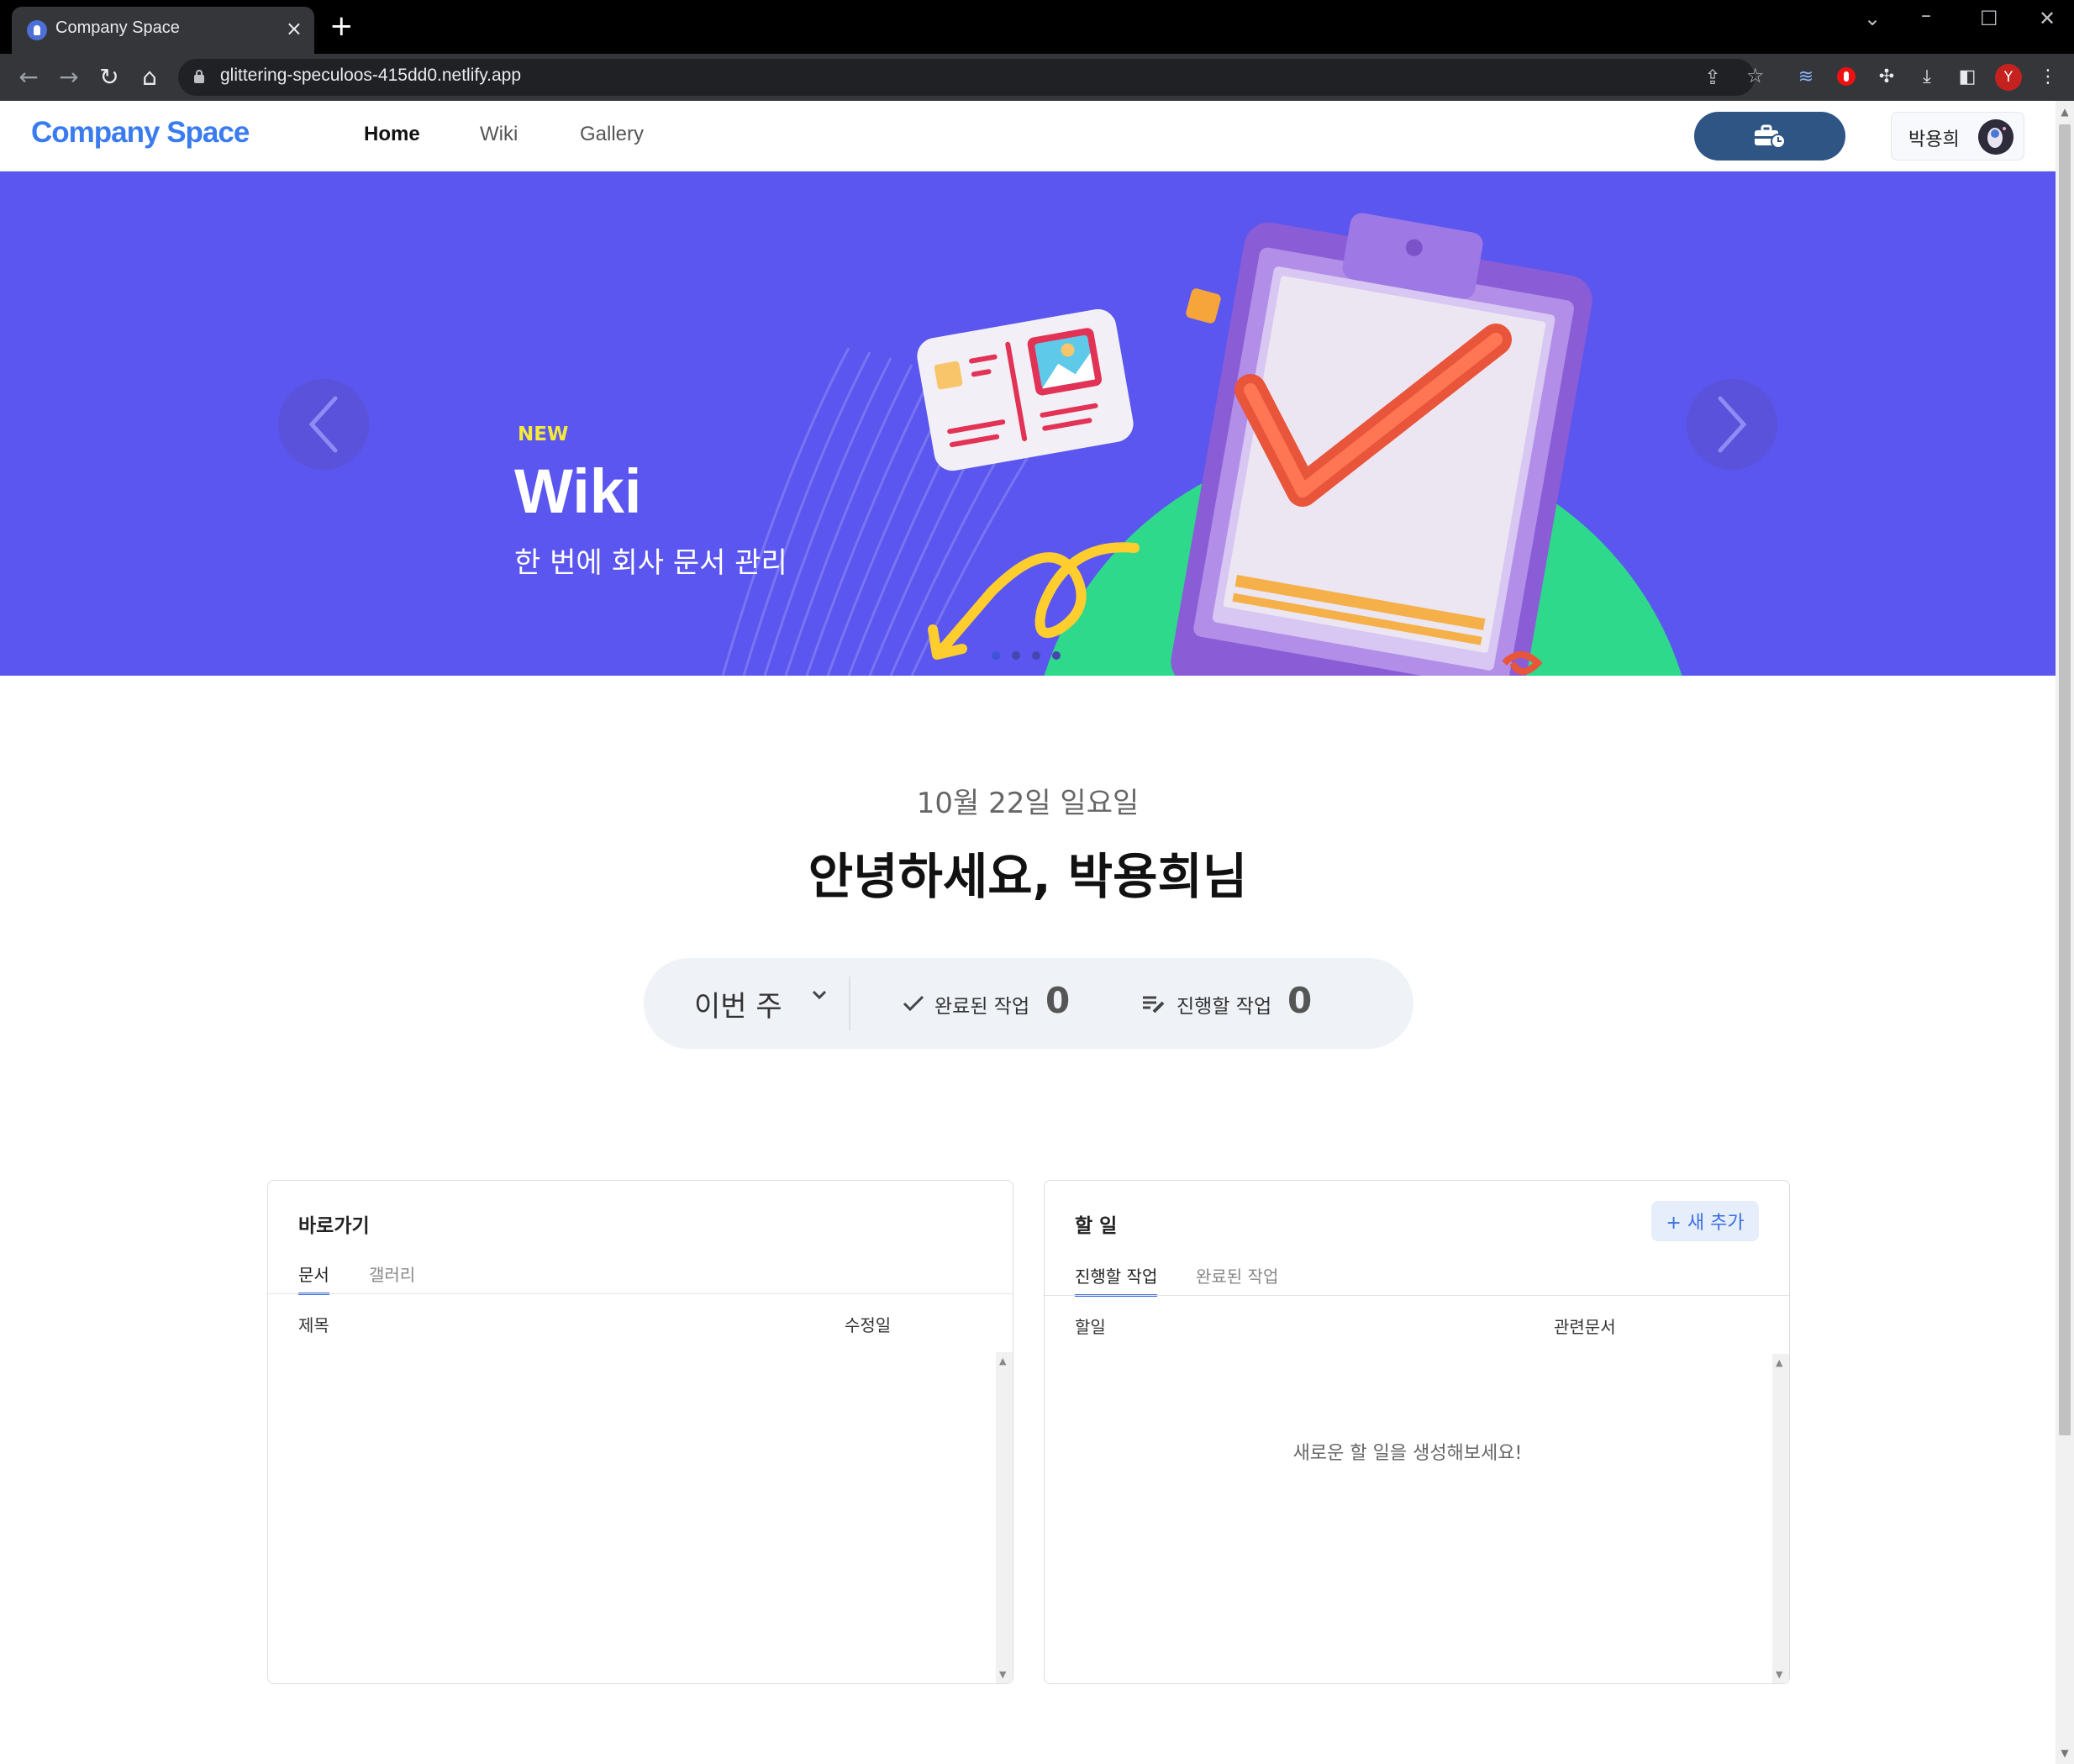  What do you see at coordinates (117, 27) in the screenshot?
I see `tab-title: Company Space` at bounding box center [117, 27].